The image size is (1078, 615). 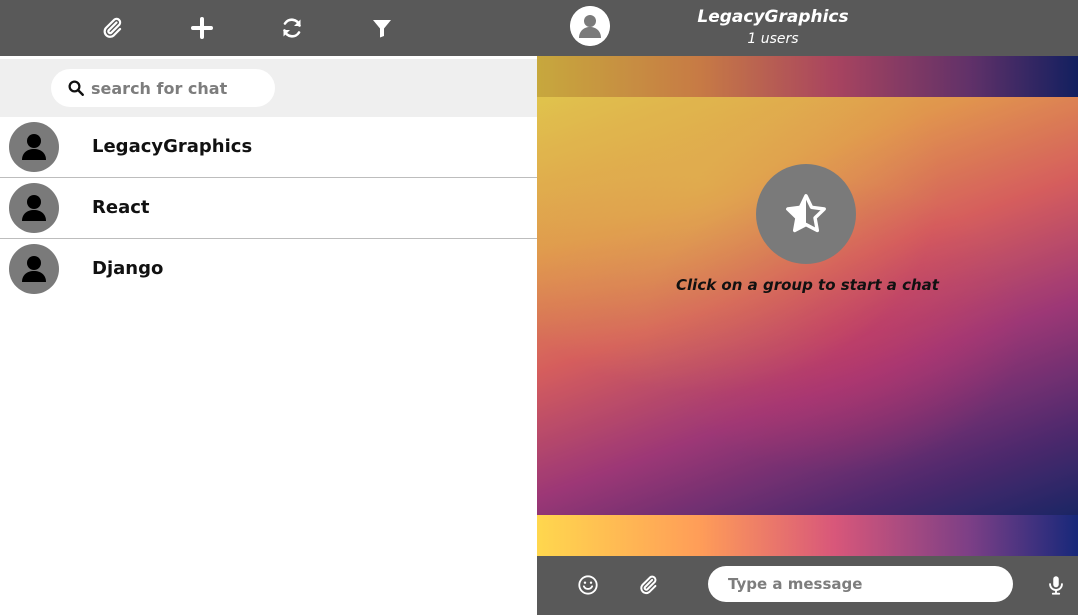 What do you see at coordinates (860, 584) in the screenshot?
I see `message-input` at bounding box center [860, 584].